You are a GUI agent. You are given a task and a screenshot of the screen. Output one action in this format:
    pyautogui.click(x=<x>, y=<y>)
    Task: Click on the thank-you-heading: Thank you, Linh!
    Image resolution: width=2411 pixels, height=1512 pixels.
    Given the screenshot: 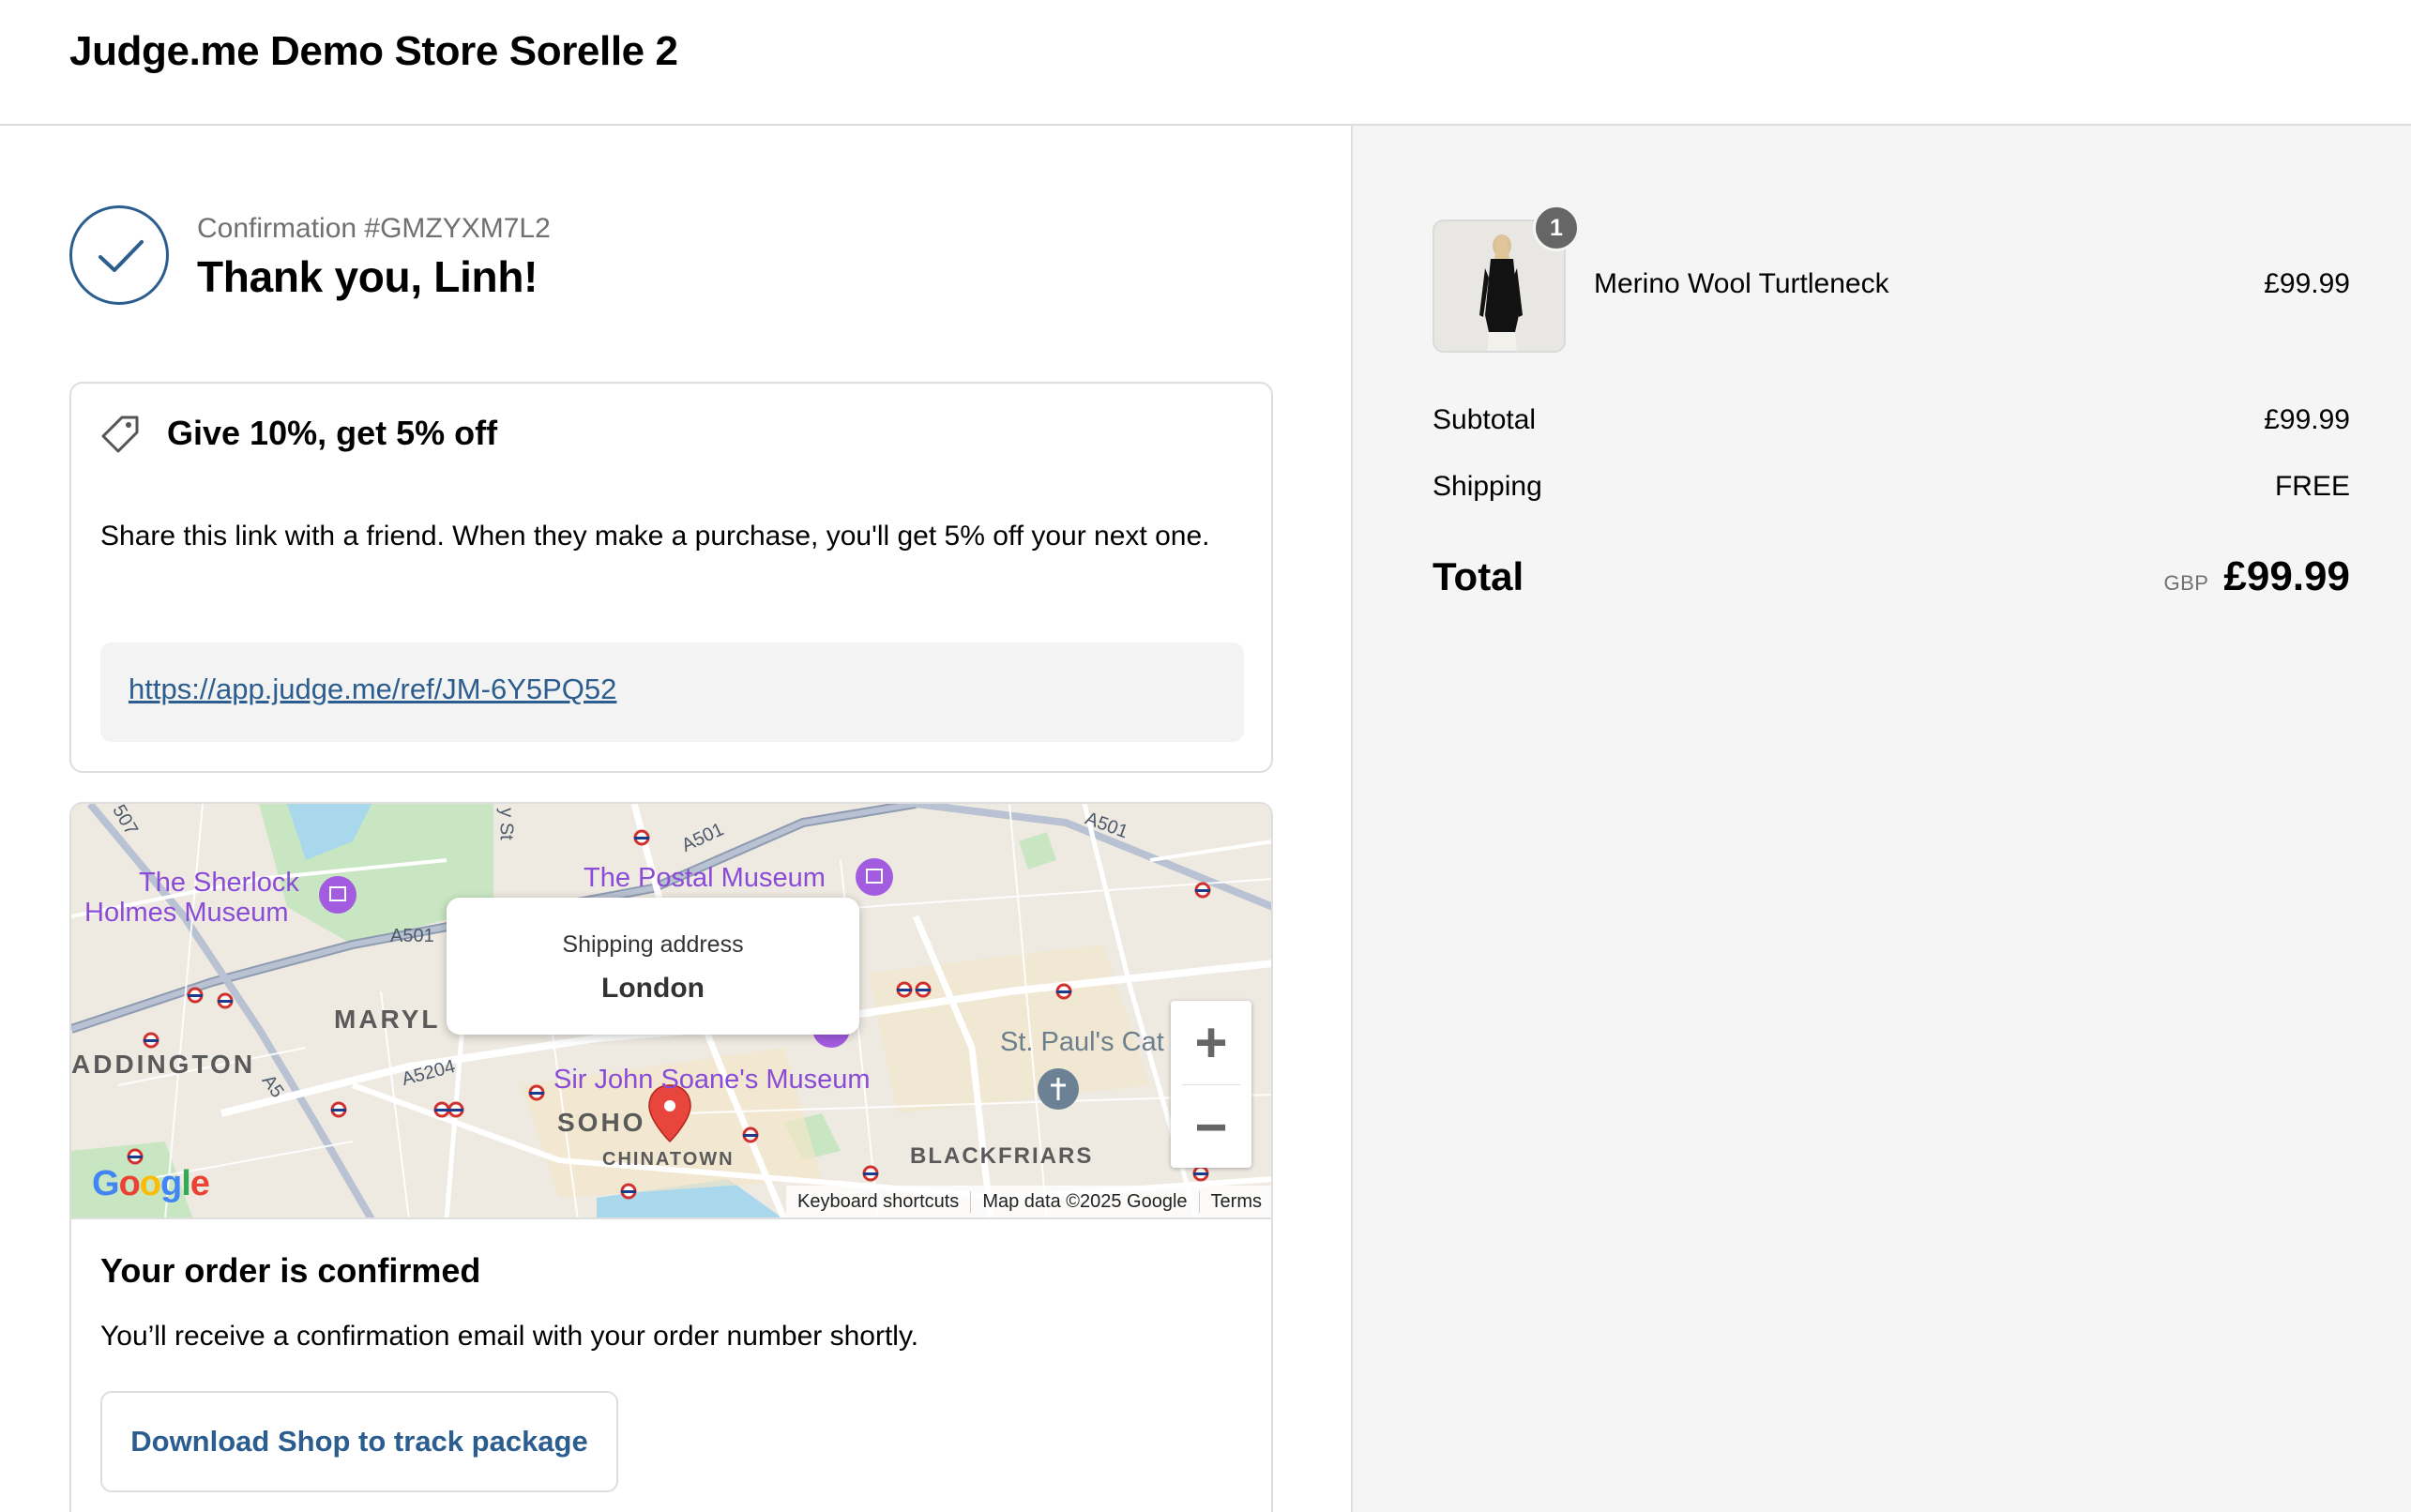 What is the action you would take?
    pyautogui.click(x=367, y=276)
    